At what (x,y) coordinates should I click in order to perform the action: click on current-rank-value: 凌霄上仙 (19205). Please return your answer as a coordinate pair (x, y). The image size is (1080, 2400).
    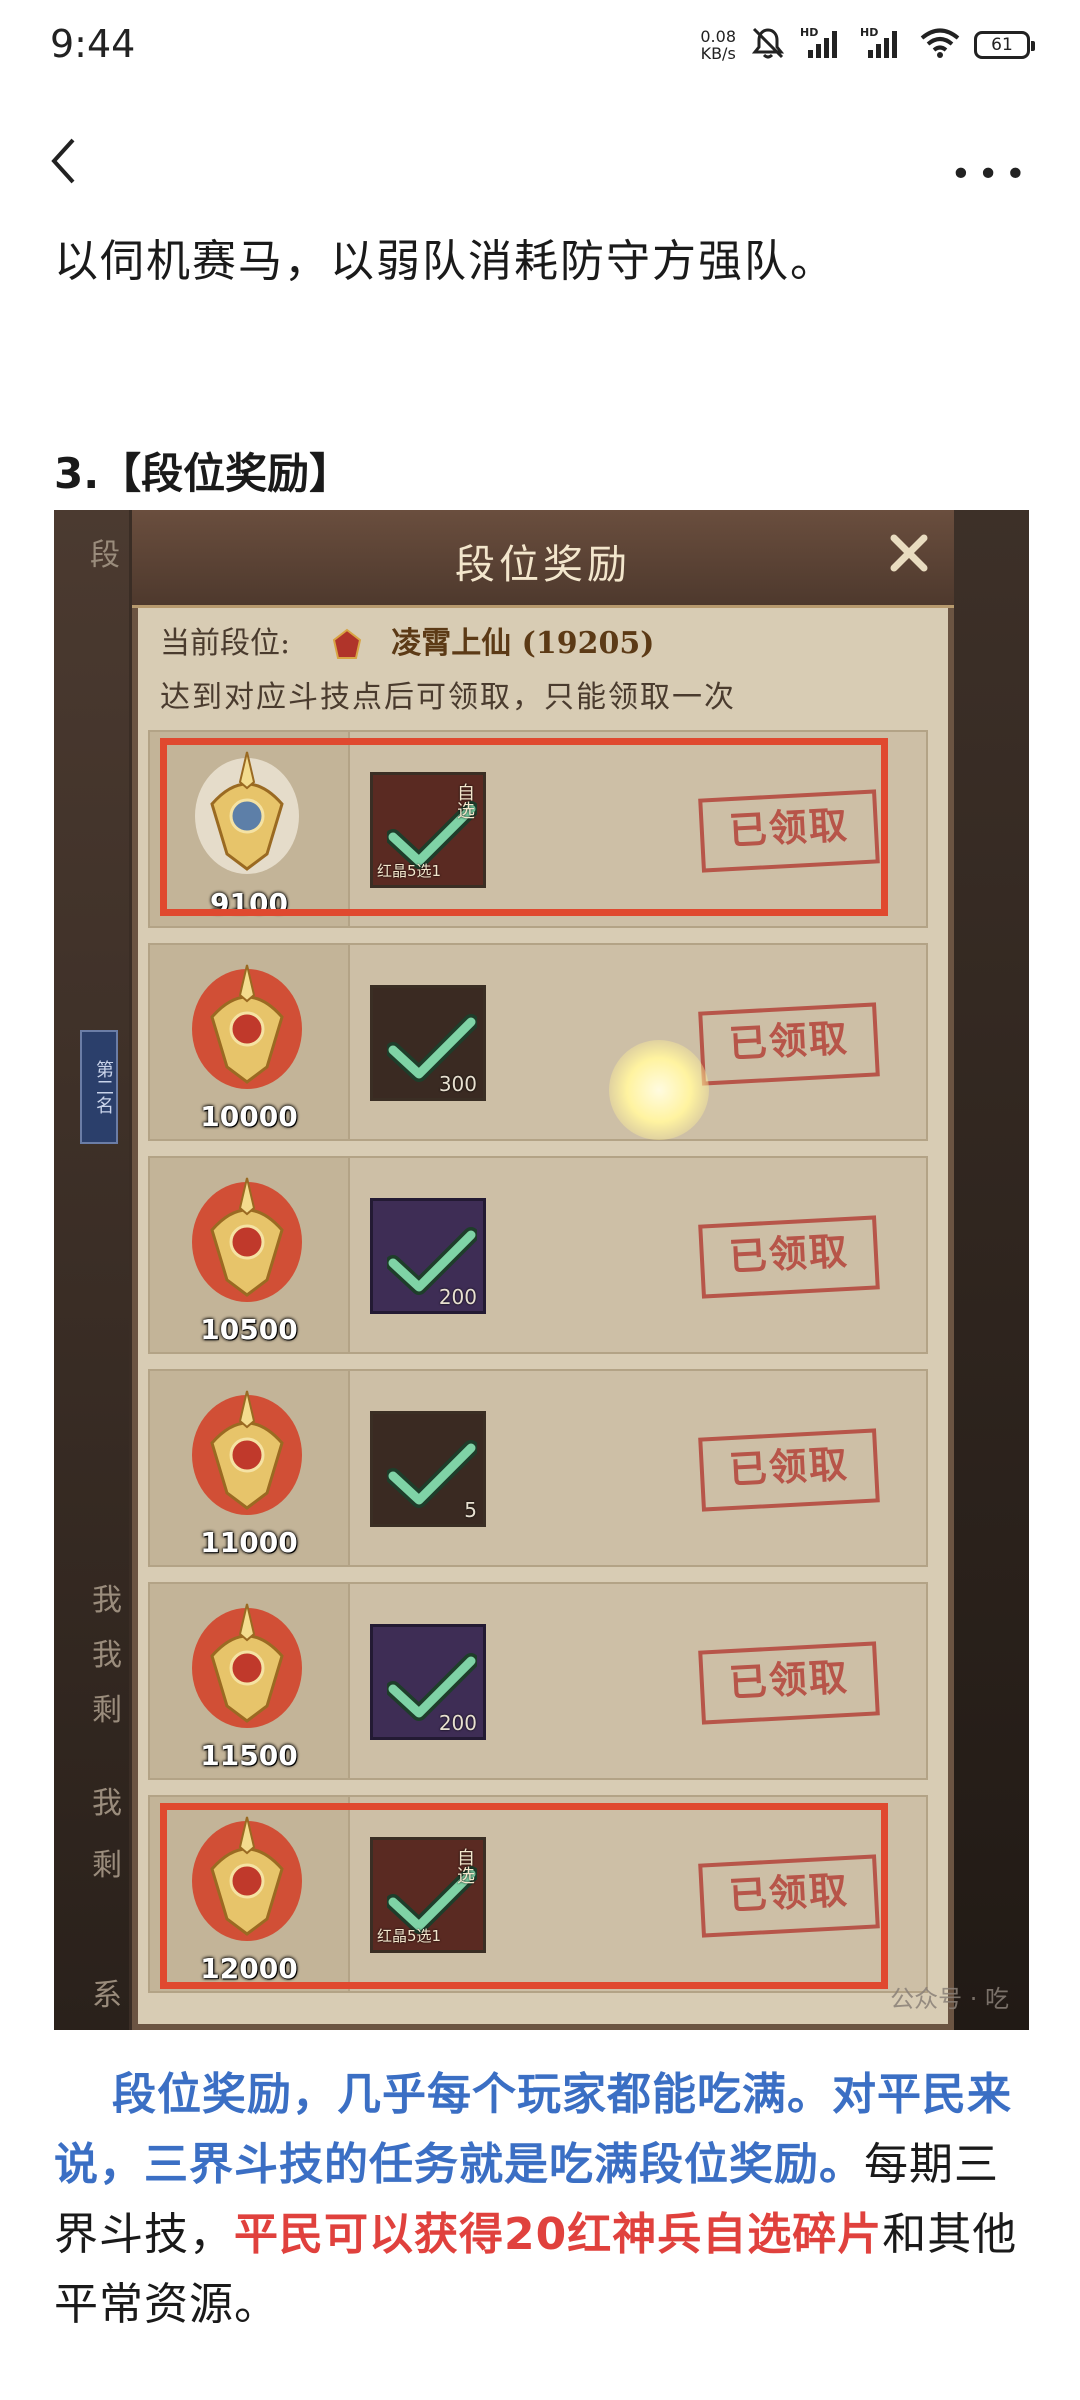
    Looking at the image, I should click on (523, 643).